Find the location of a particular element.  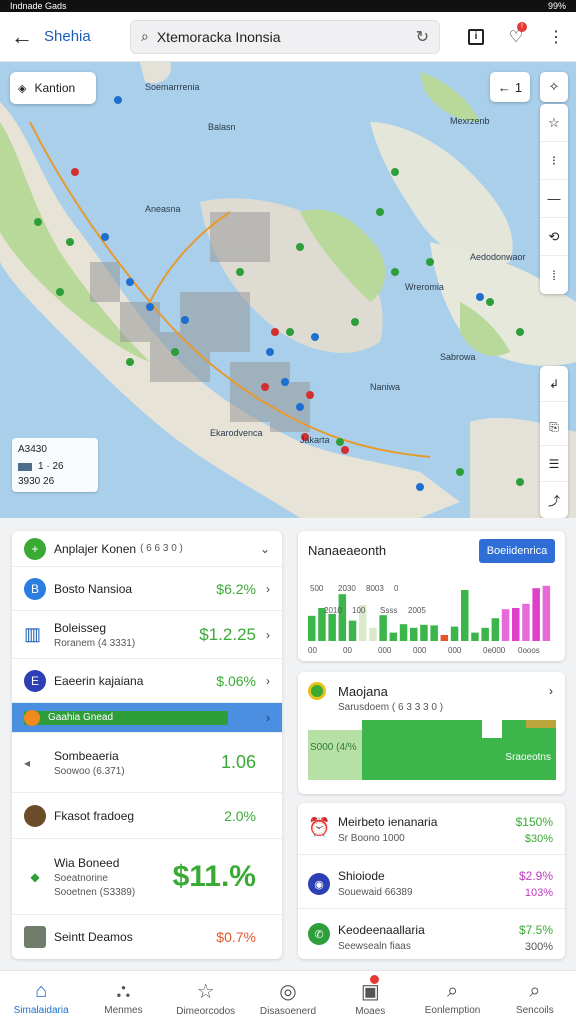

list-item: ◂ Sombeaeria Soowoo (6.371) 1.06 is located at coordinates (147, 763).